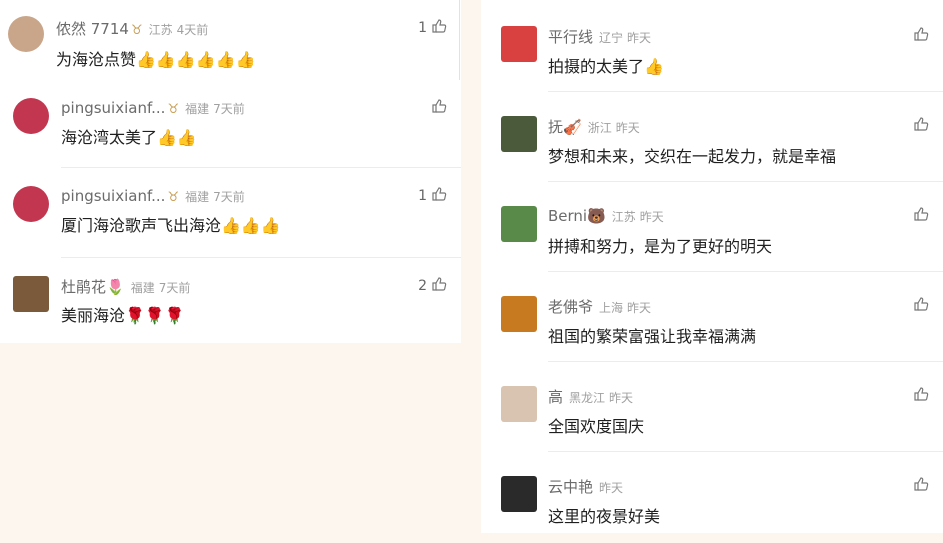  Describe the element at coordinates (171, 225) in the screenshot. I see `comment-text: 厦门海沧歌声飞出海沧👍👍👍` at that location.